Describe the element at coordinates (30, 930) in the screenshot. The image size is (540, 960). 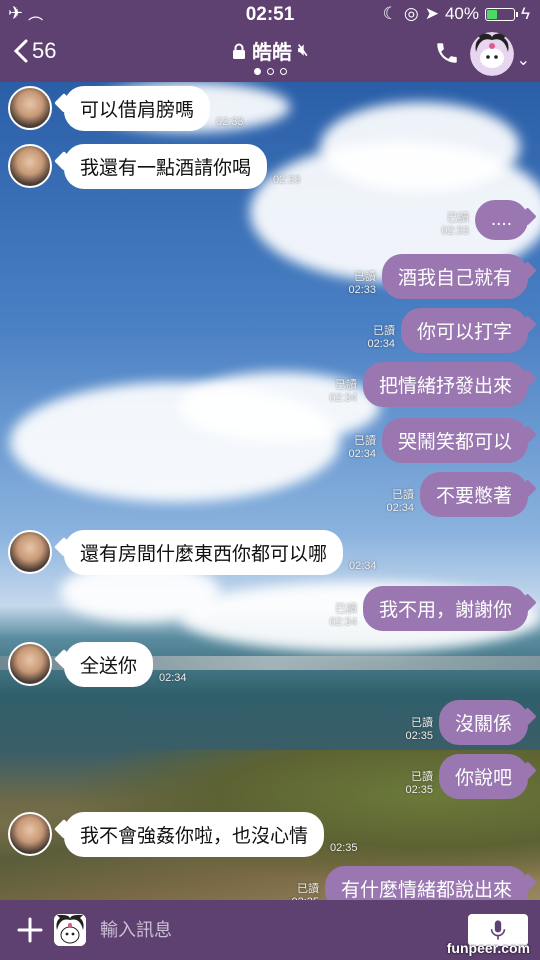
I see `plus-icon` at that location.